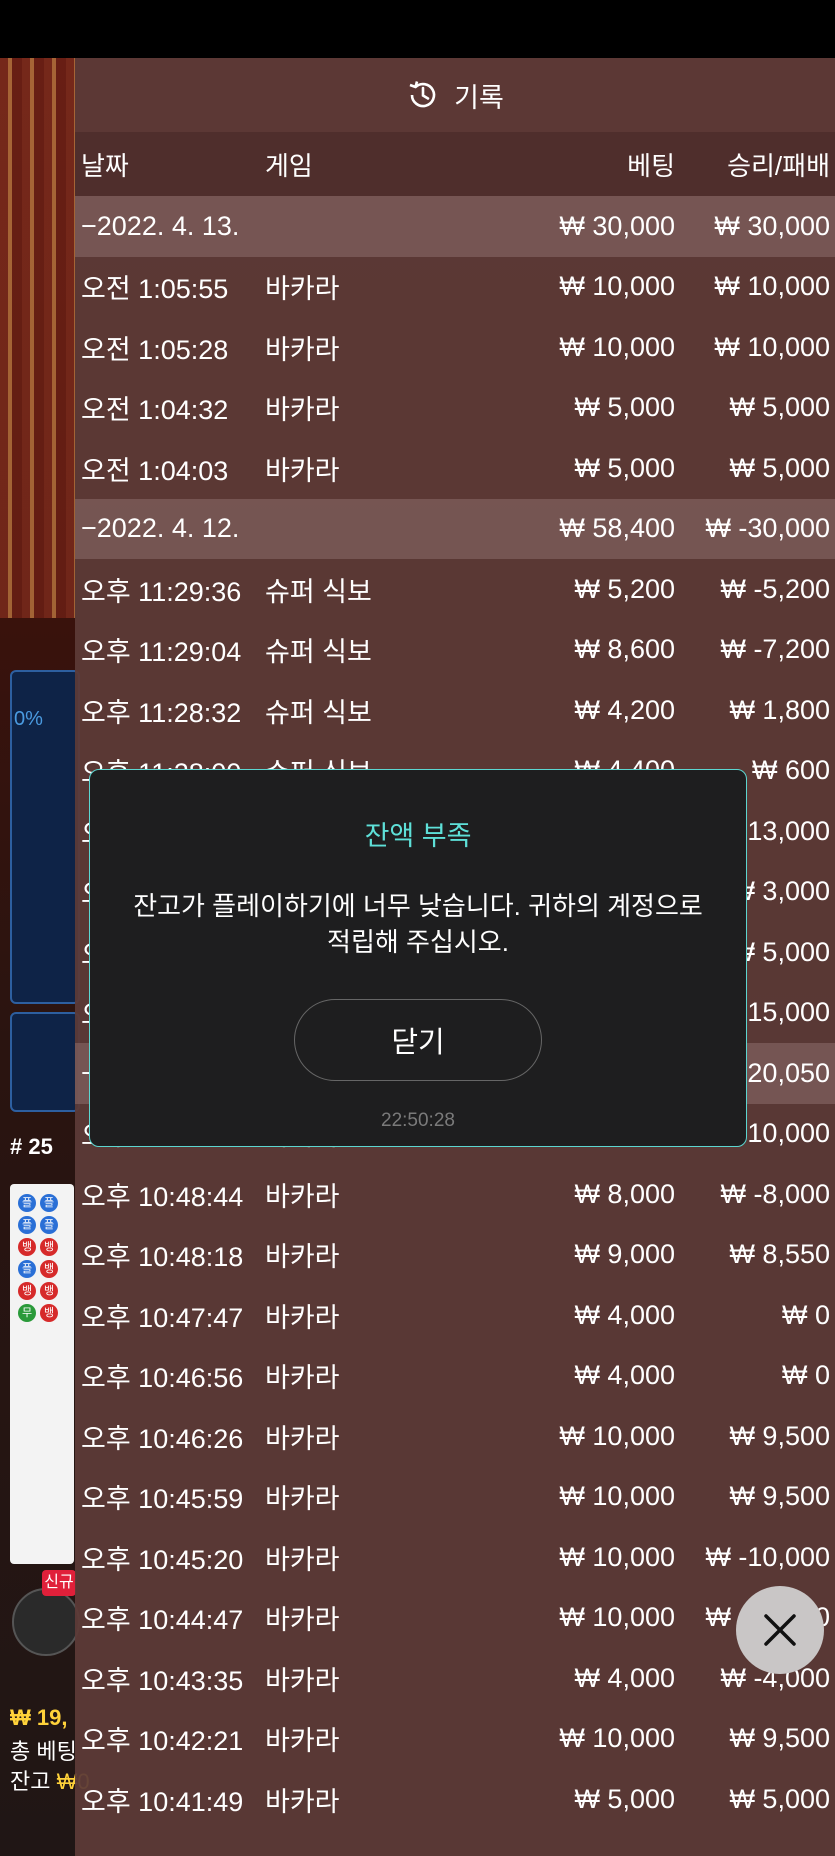 The height and width of the screenshot is (1856, 835). I want to click on history-row: 오전 1:04:03 바카라 ₩ 5,000 ₩ 5,000, so click(455, 468).